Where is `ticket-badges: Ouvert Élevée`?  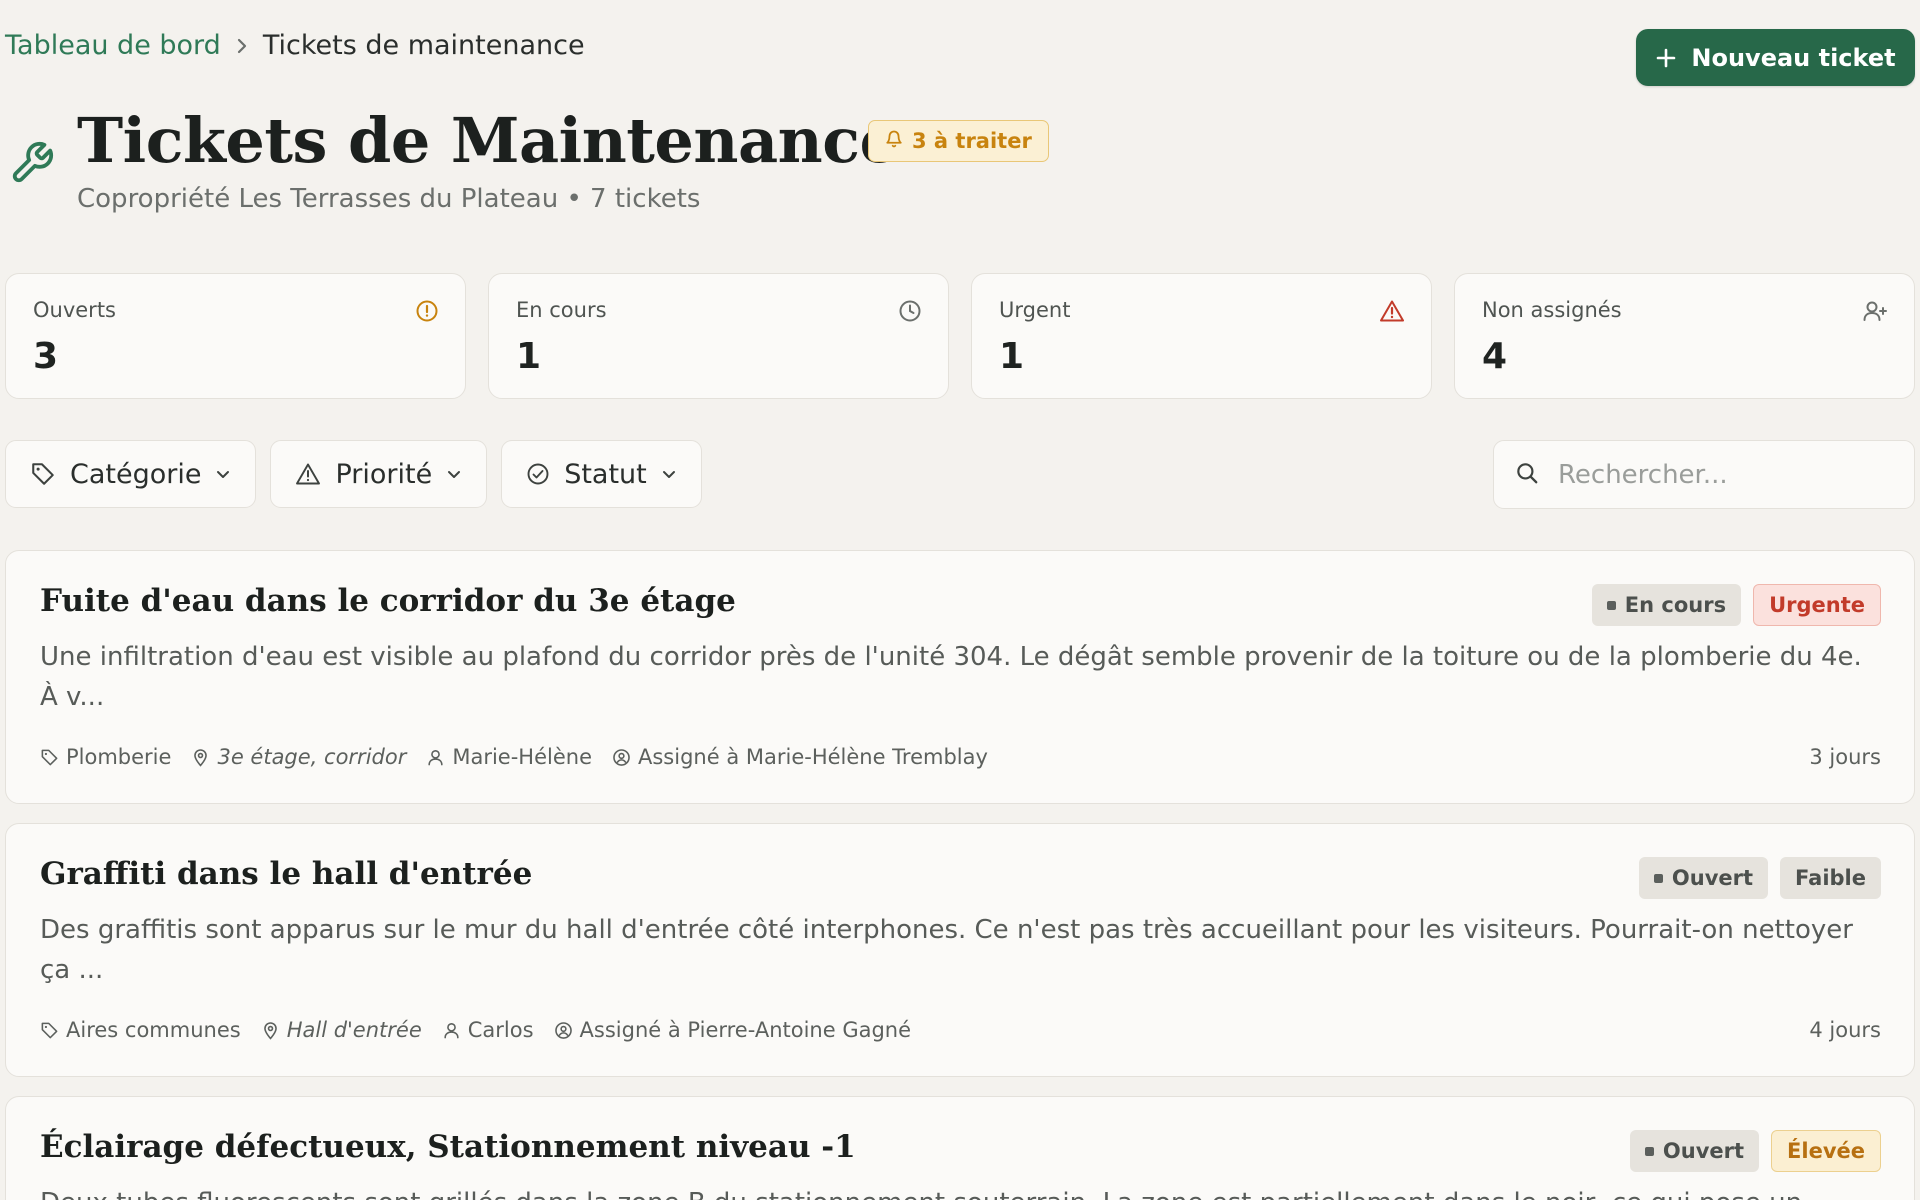 ticket-badges: Ouvert Élevée is located at coordinates (1755, 1151).